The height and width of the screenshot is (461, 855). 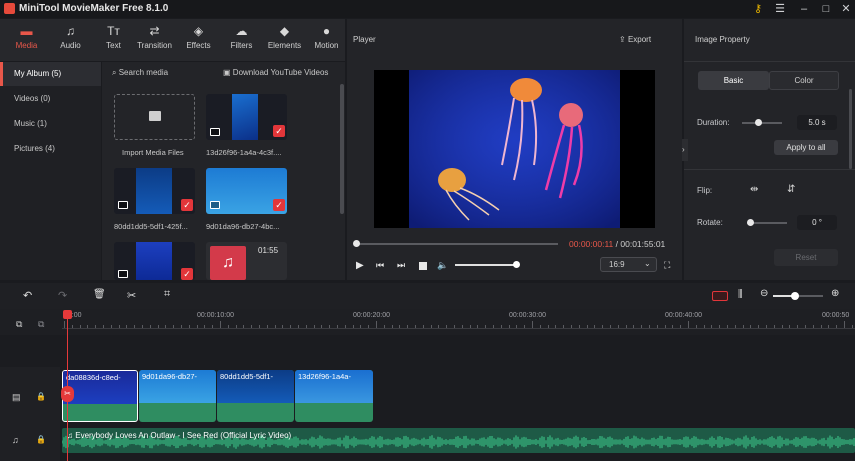 What do you see at coordinates (487, 264) in the screenshot?
I see `volume-slider` at bounding box center [487, 264].